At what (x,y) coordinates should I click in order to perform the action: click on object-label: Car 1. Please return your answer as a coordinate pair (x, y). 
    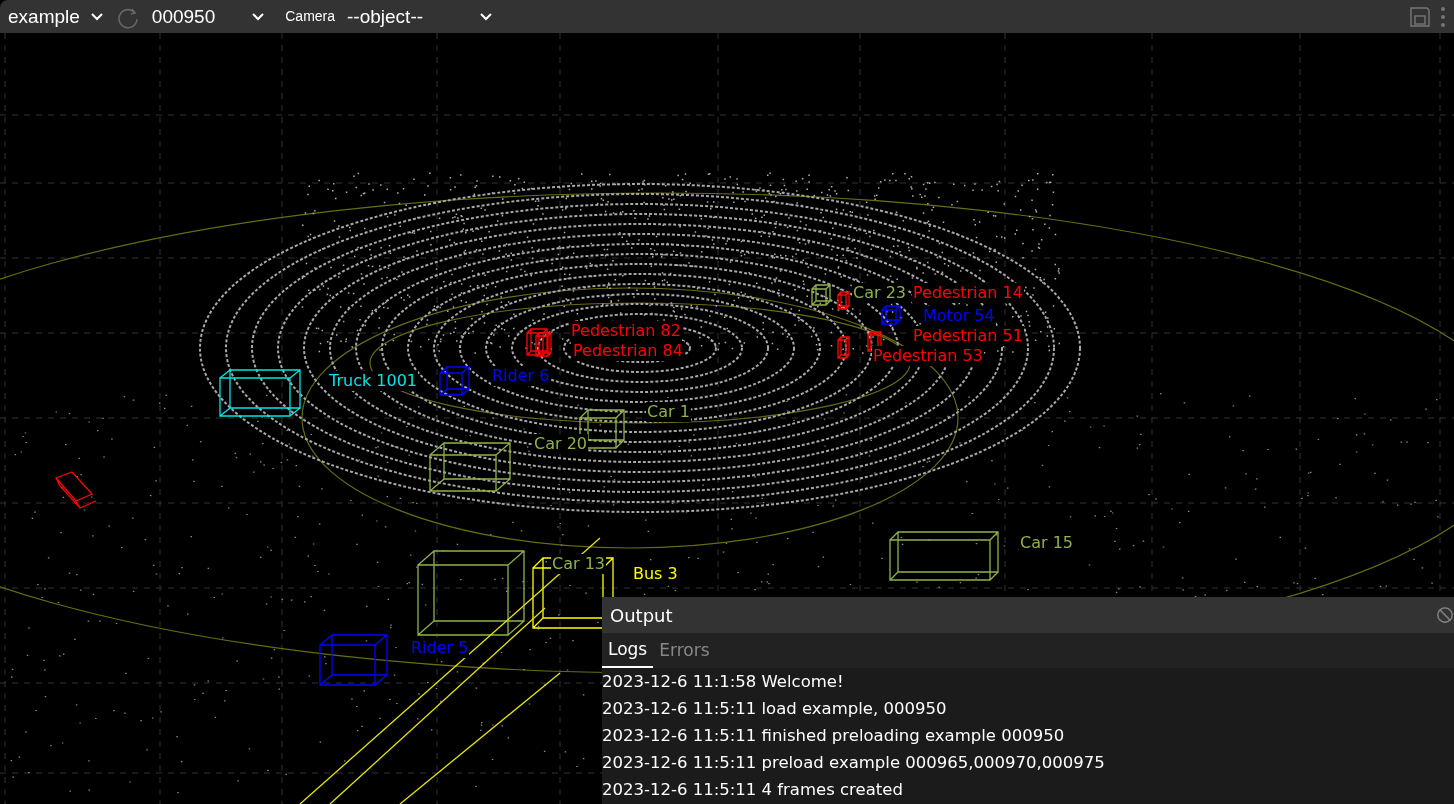
    Looking at the image, I should click on (668, 412).